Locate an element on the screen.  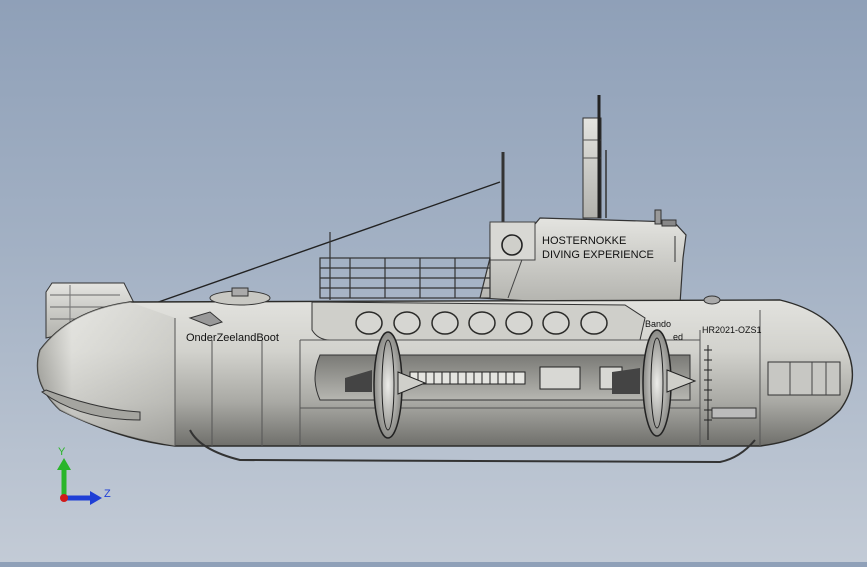
tower-line1: HOSTERNOKKE is located at coordinates (584, 241).